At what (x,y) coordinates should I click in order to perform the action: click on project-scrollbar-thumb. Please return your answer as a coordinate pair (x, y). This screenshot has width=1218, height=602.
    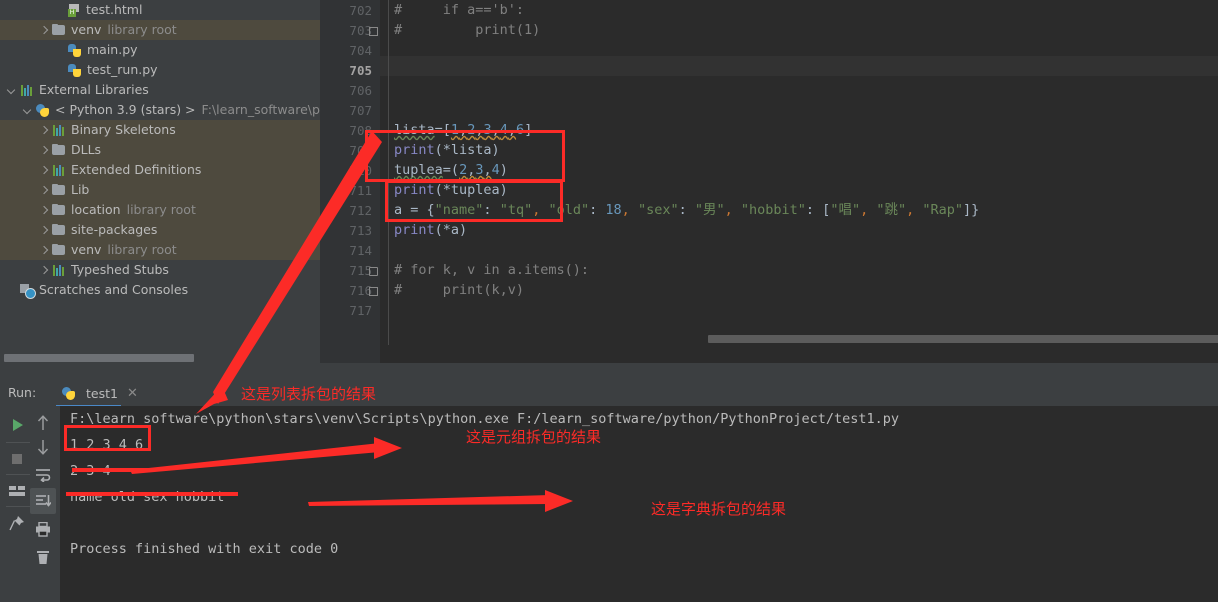
    Looking at the image, I should click on (99, 358).